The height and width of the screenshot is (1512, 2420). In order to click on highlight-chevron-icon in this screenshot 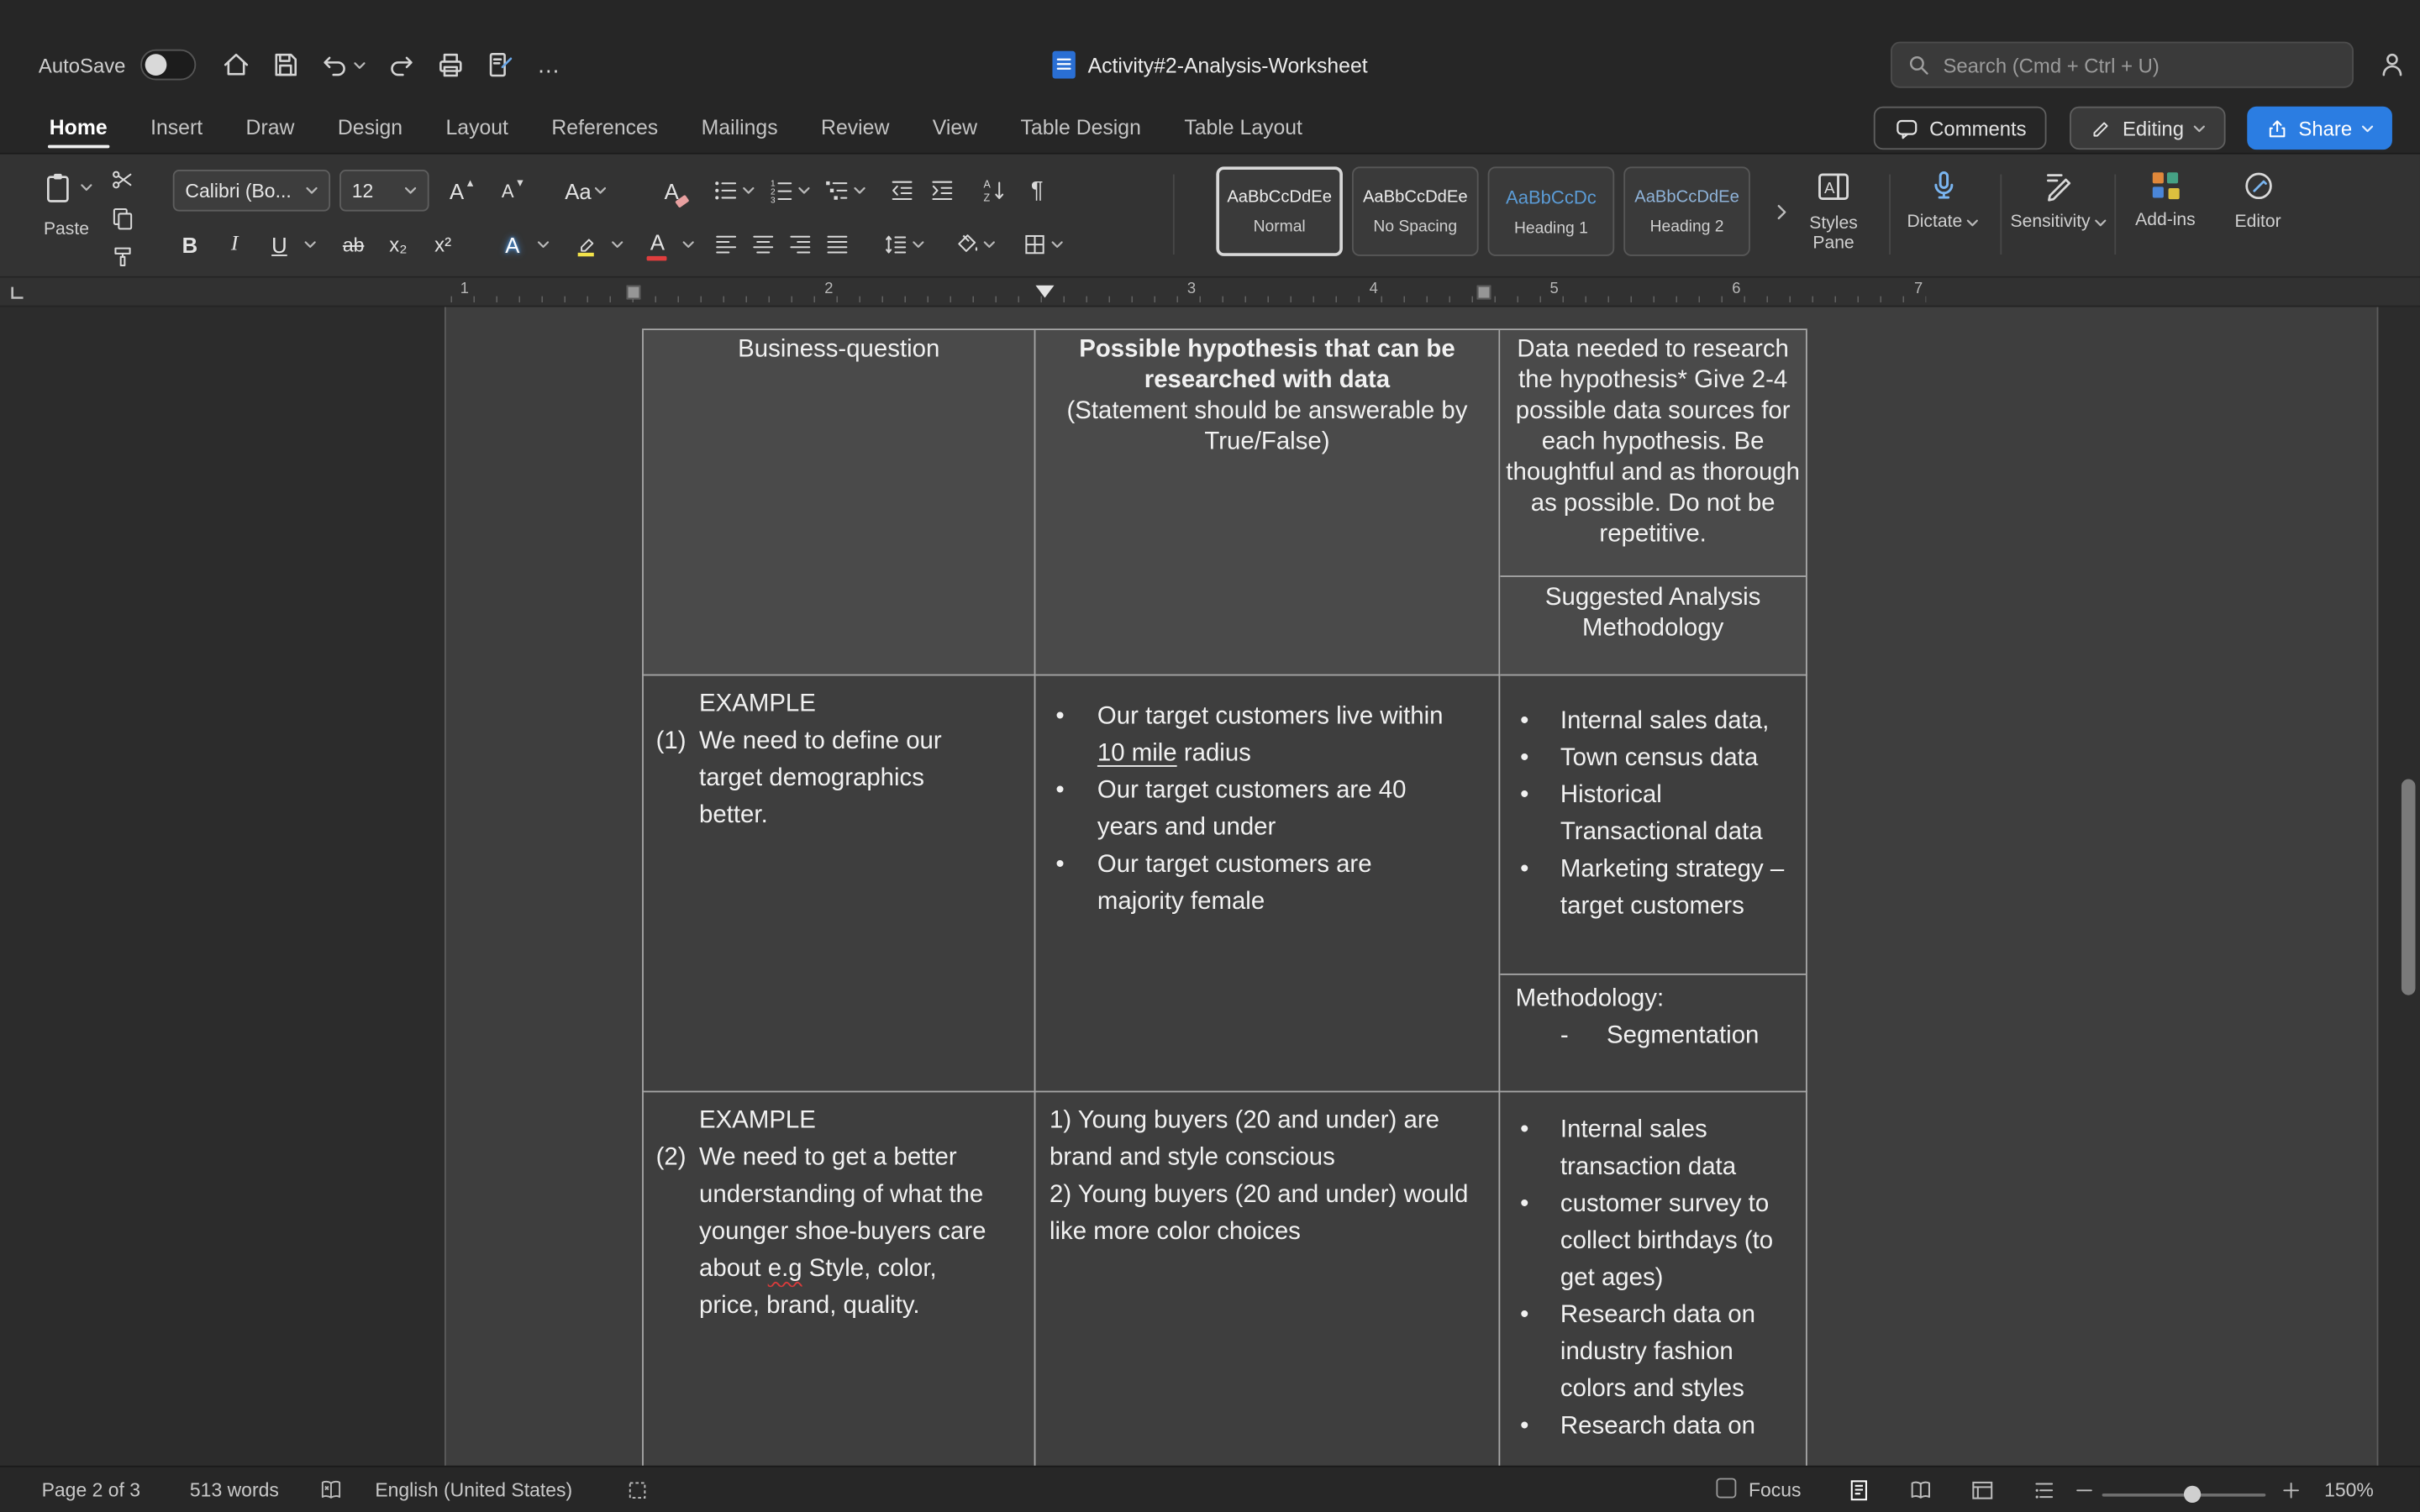, I will do `click(617, 245)`.